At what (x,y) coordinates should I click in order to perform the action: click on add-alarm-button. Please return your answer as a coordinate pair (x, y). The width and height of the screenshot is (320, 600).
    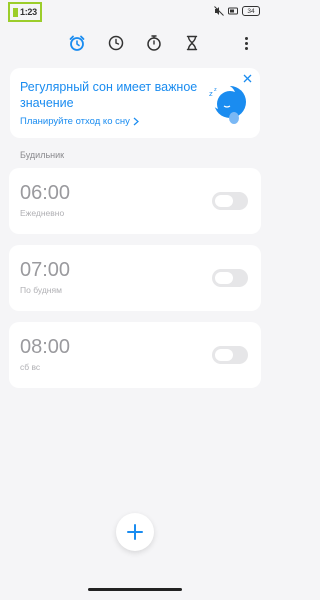
    Looking at the image, I should click on (135, 532).